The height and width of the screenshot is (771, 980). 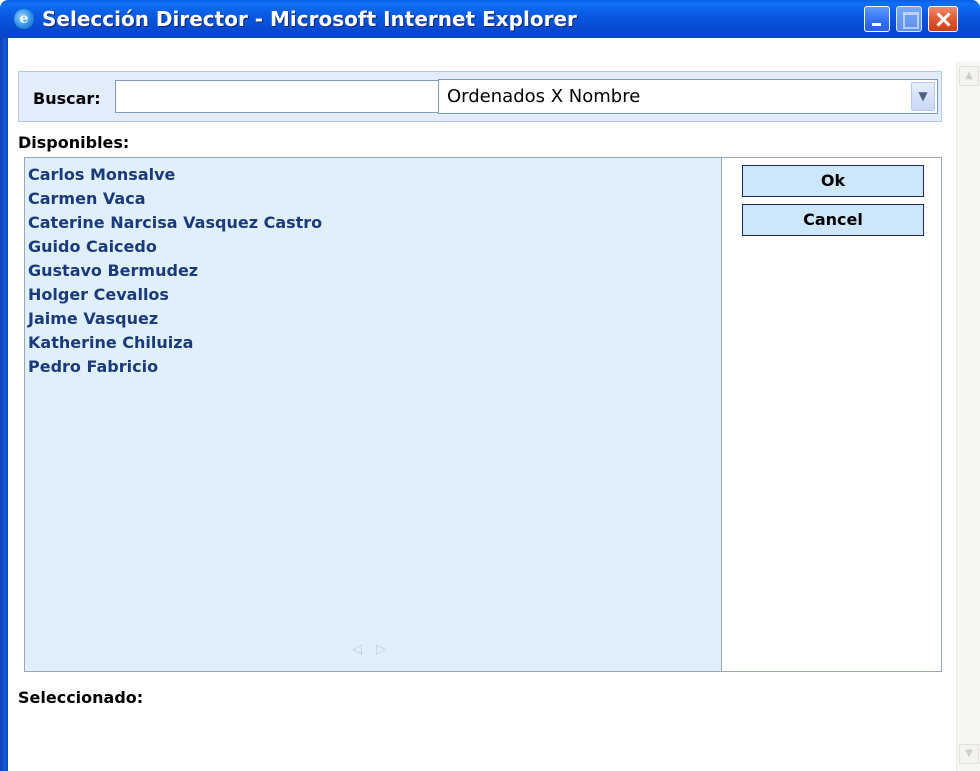 What do you see at coordinates (175, 199) in the screenshot?
I see `list-item: Carmen Vaca` at bounding box center [175, 199].